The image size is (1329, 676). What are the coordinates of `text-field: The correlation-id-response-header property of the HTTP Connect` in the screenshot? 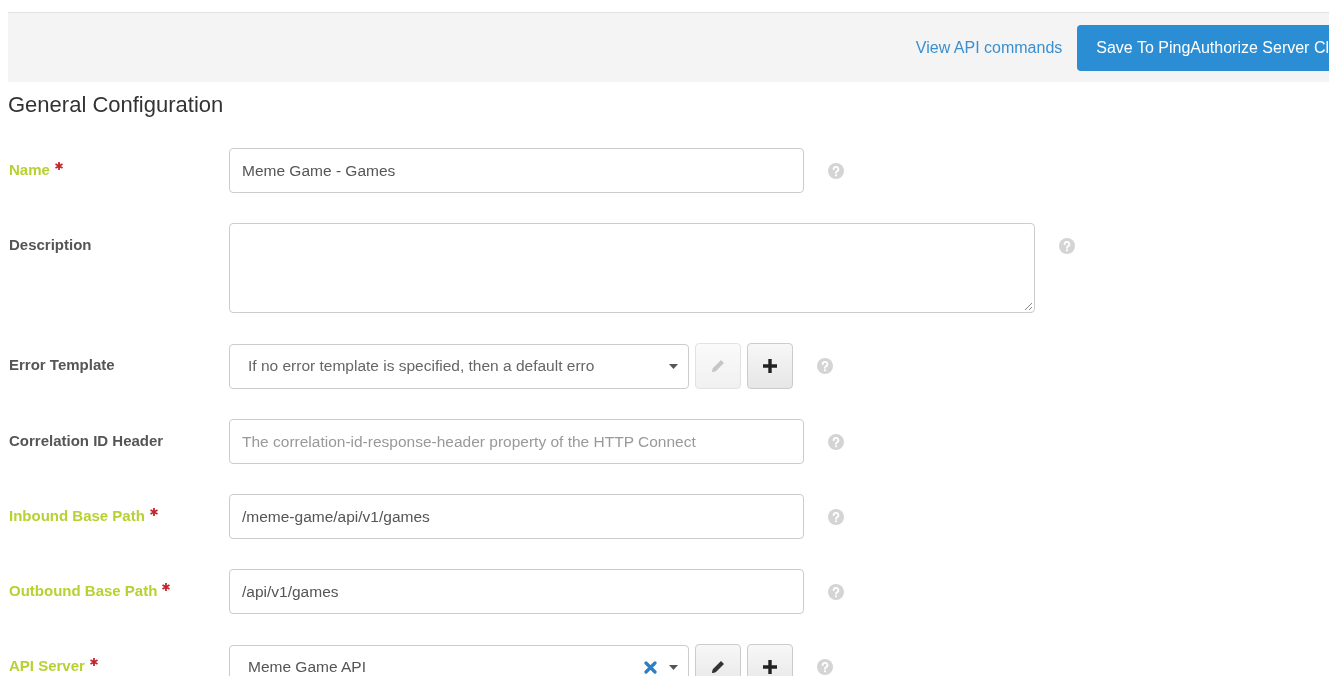 It's located at (516, 441).